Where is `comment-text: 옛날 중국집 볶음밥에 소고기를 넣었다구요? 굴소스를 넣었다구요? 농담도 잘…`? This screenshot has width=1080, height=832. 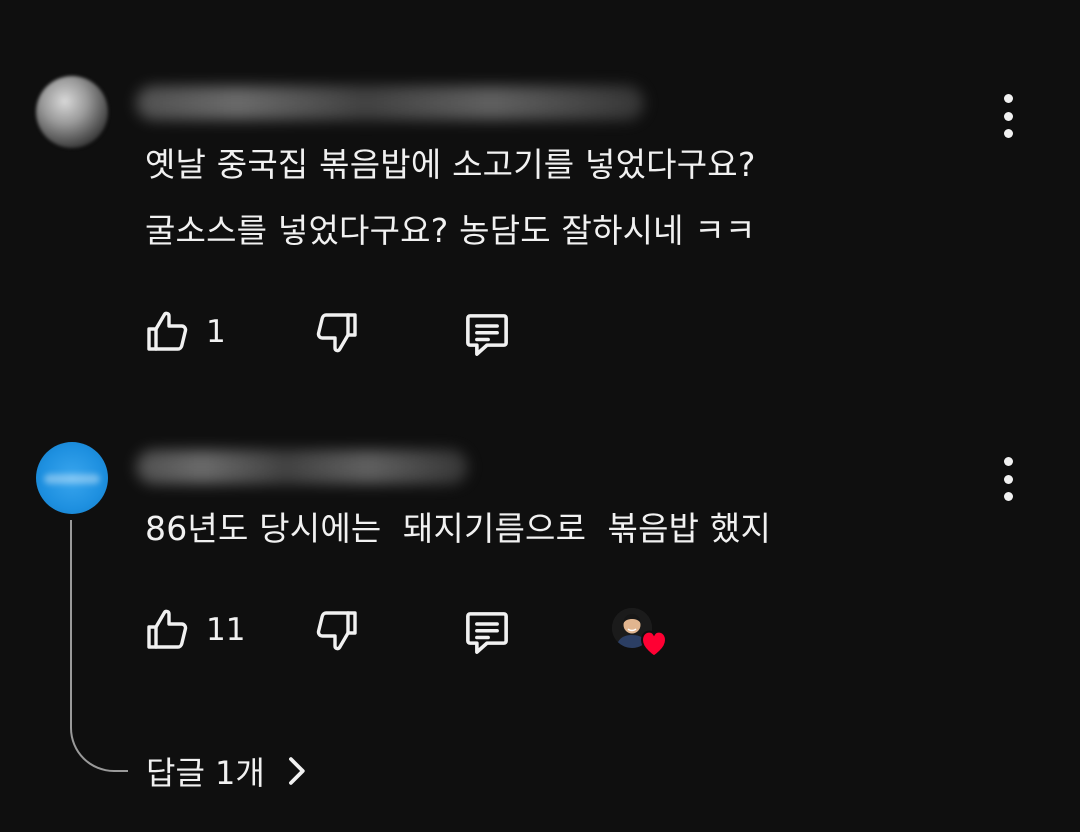 comment-text: 옛날 중국집 볶음밥에 소고기를 넣었다구요? 굴소스를 넣었다구요? 농담도 잘… is located at coordinates (450, 198).